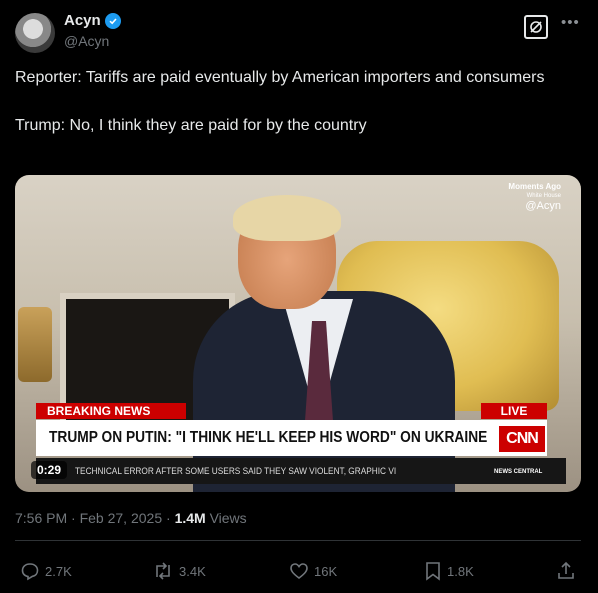  I want to click on tweet-meta: 7:56 PM · Feb 27, 2025 · 1.4M Views, so click(131, 518).